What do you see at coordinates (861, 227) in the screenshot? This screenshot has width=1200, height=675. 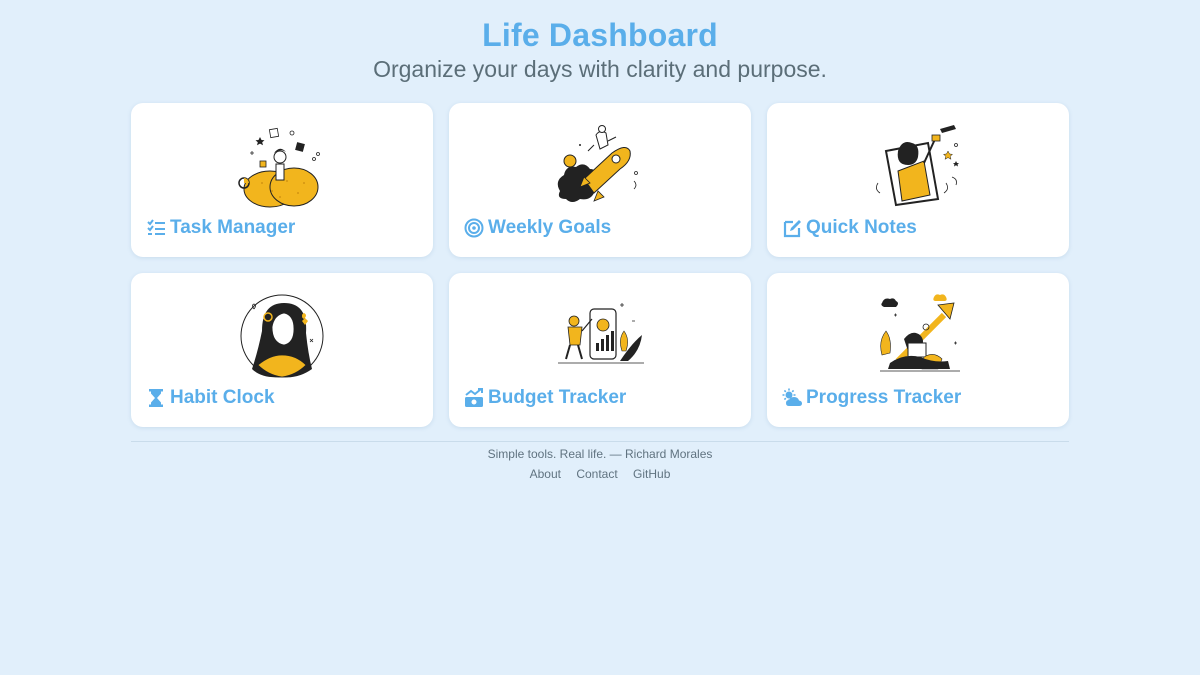 I see `card-label: Quick Notes` at bounding box center [861, 227].